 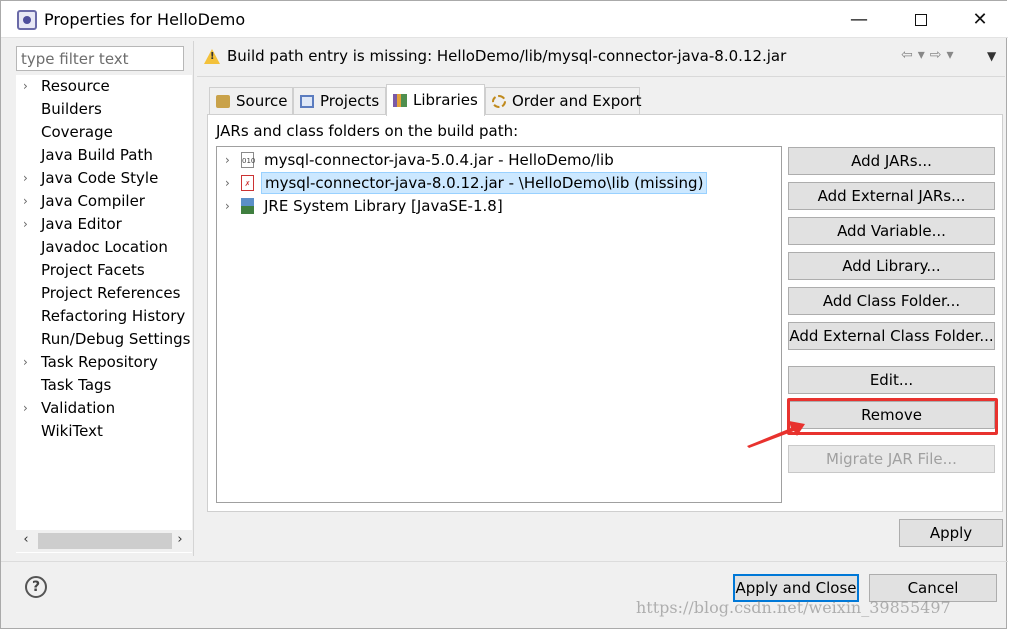 I want to click on library-icon, so click(x=400, y=100).